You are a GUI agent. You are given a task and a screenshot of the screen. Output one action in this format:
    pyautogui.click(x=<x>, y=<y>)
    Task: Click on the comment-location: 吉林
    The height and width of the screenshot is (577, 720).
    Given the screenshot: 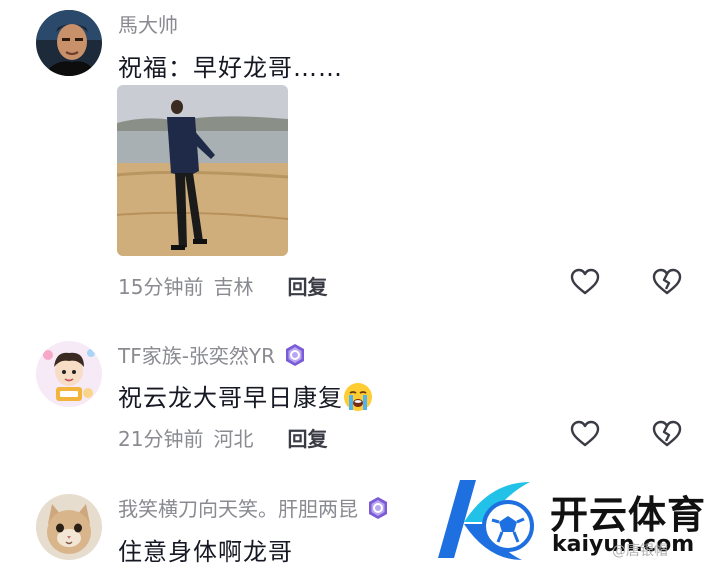 What is the action you would take?
    pyautogui.click(x=233, y=287)
    